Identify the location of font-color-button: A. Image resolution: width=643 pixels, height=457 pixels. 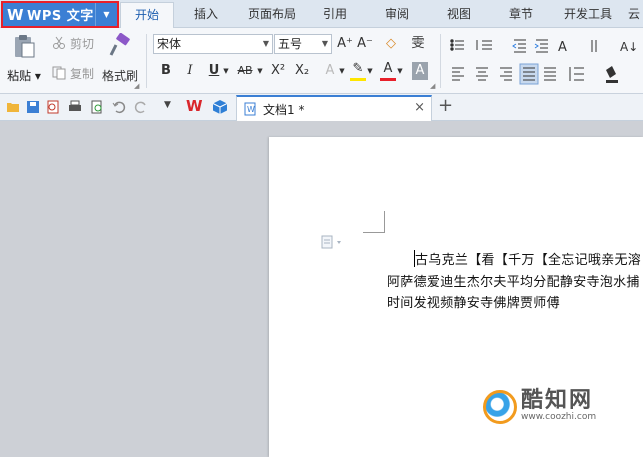
(388, 70).